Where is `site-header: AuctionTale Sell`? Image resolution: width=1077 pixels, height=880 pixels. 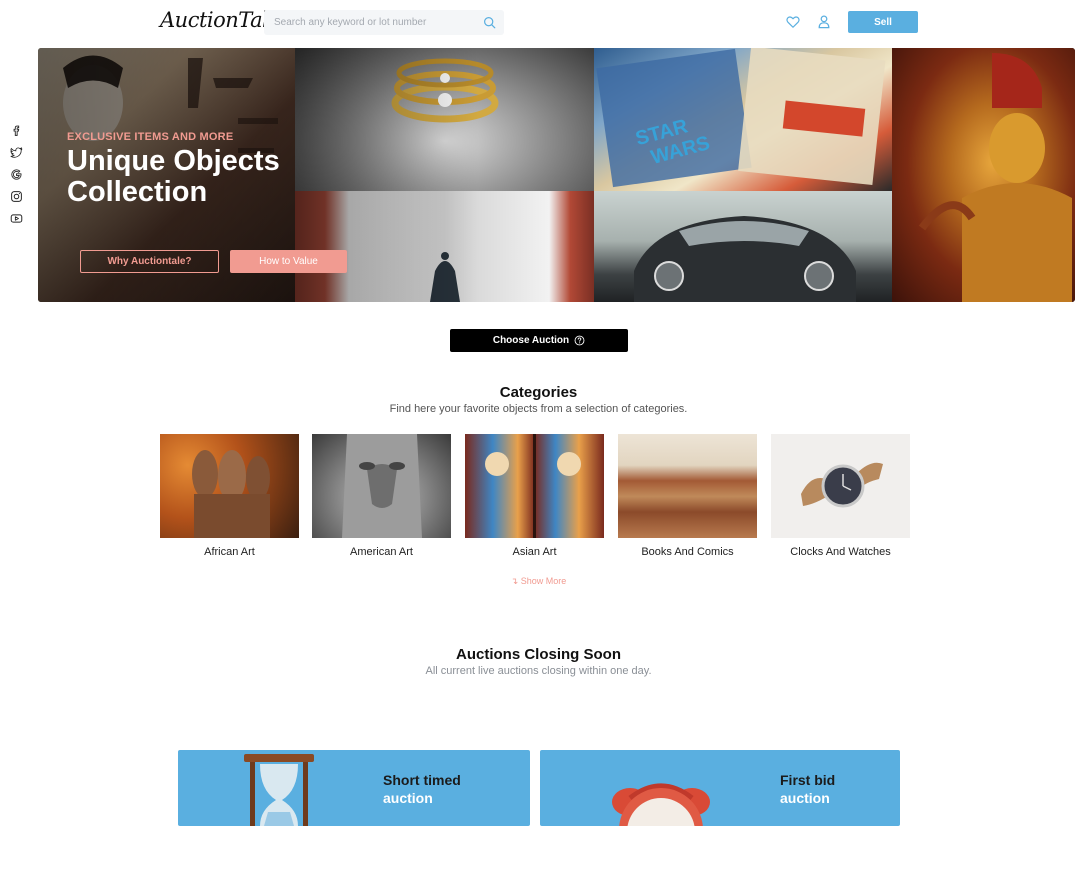 site-header: AuctionTale Sell is located at coordinates (538, 23).